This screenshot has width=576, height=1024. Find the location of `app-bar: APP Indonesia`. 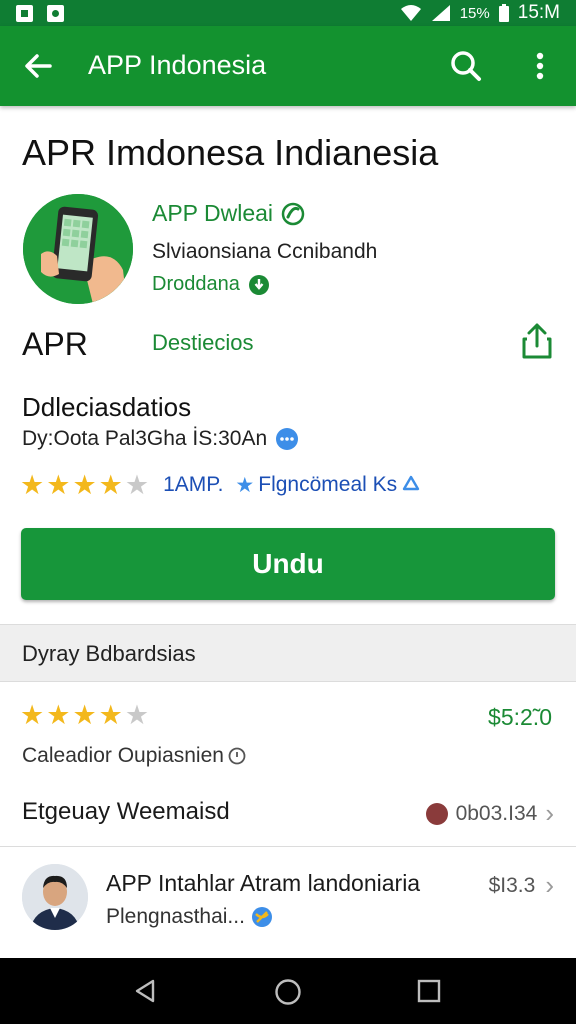

app-bar: APP Indonesia is located at coordinates (288, 66).